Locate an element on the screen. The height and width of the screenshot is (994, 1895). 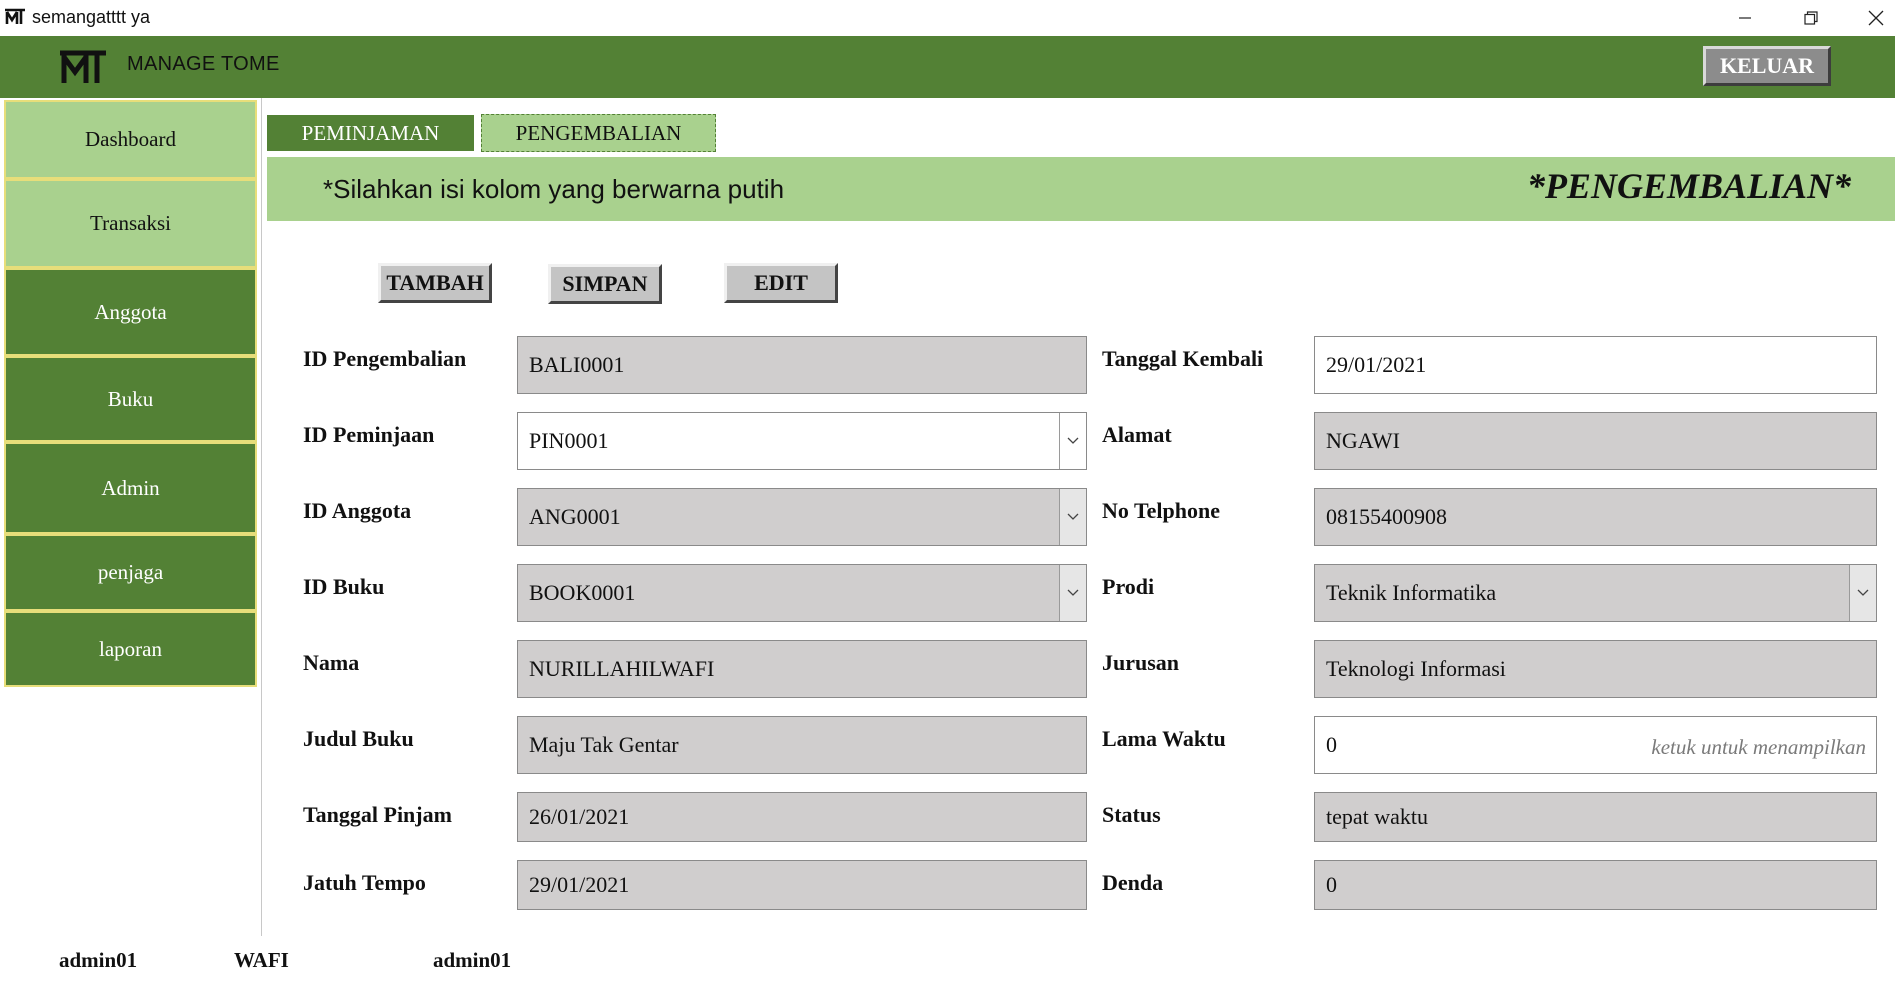
id-anggota-value: ANG0001 is located at coordinates (575, 516).